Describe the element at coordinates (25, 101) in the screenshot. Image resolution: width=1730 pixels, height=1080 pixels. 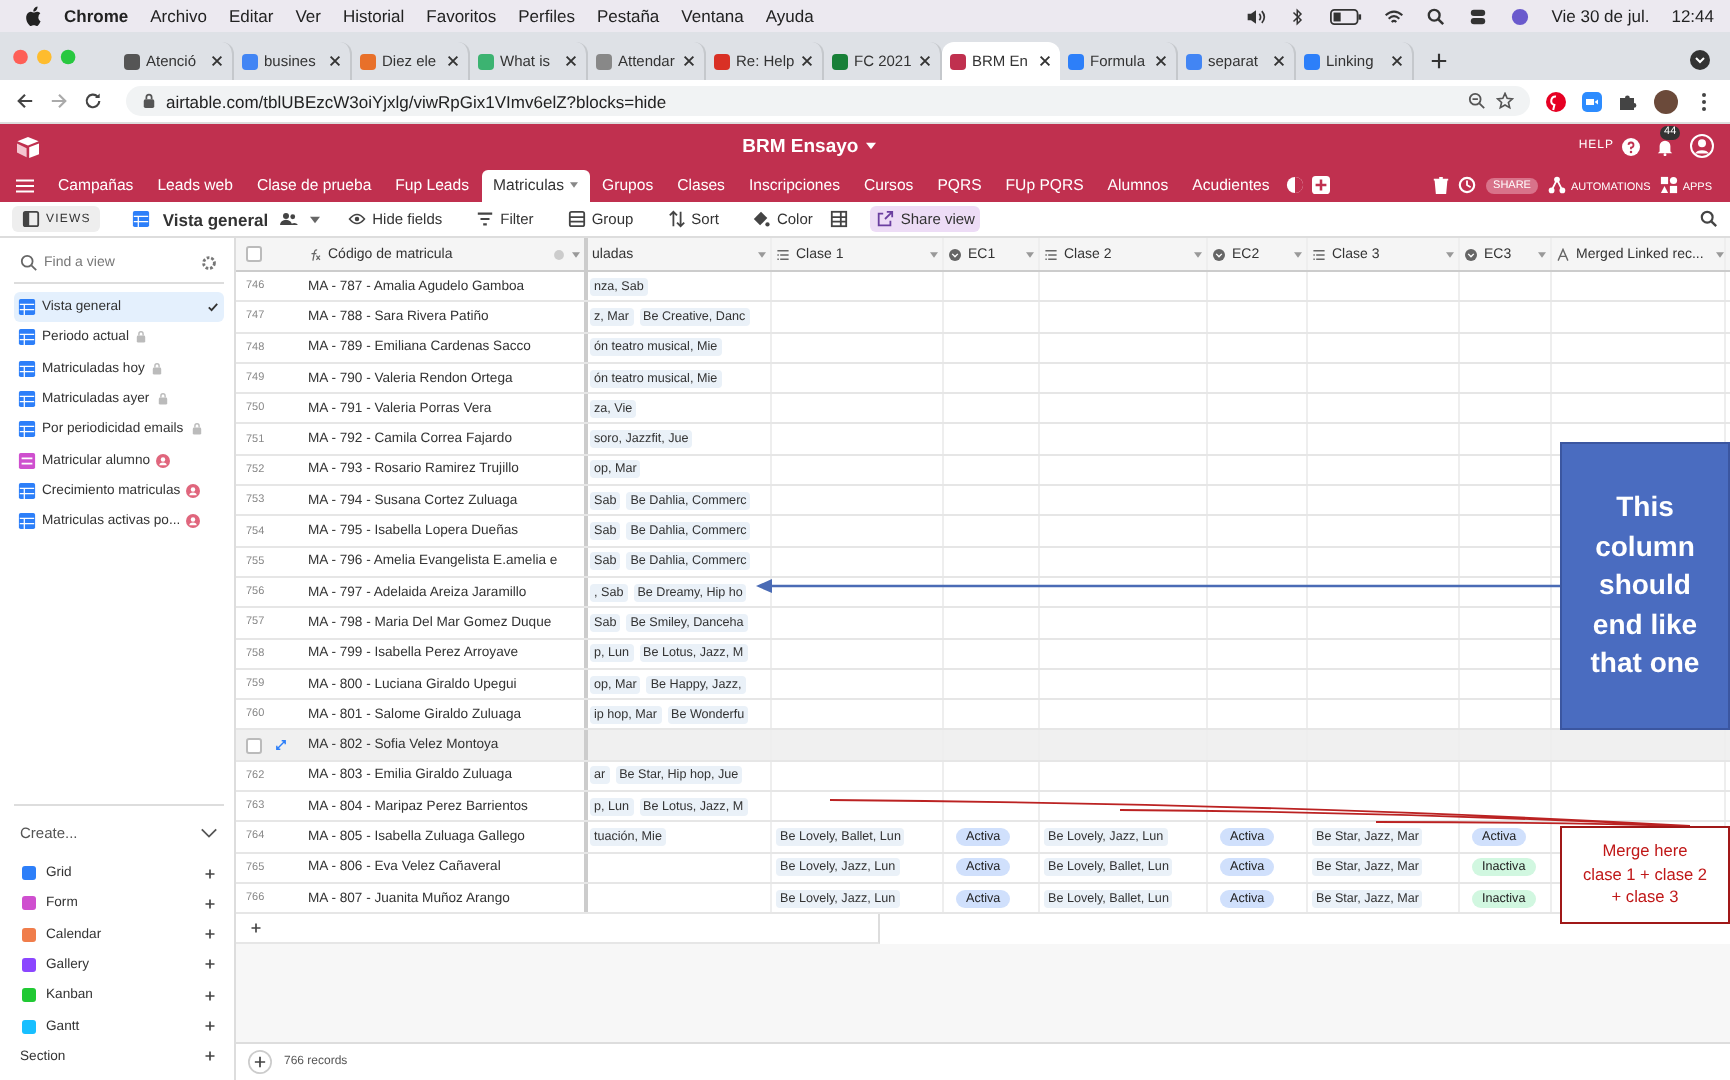
I see `back-icon` at that location.